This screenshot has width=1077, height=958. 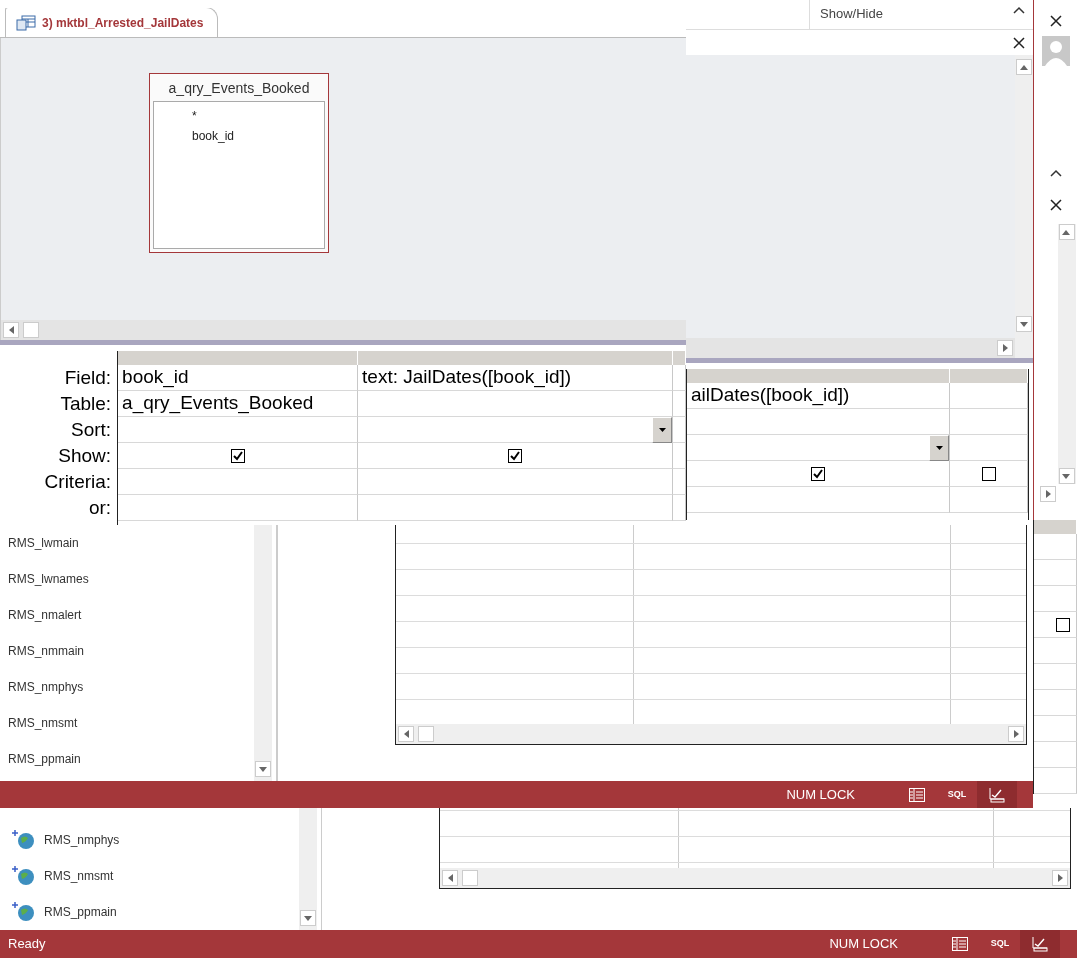 I want to click on query-icon, so click(x=26, y=22).